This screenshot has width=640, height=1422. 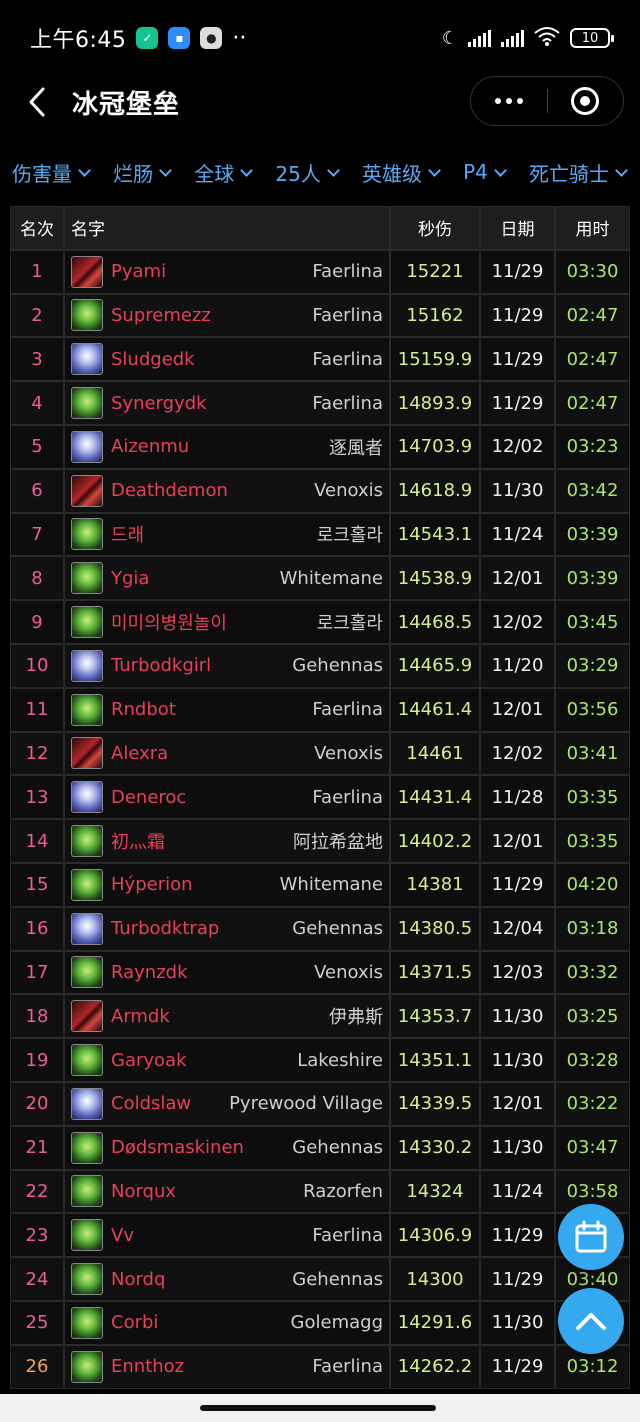 What do you see at coordinates (320, 315) in the screenshot?
I see `table-row: 2 Supremezz Faerlina 15162 11/29 02:47` at bounding box center [320, 315].